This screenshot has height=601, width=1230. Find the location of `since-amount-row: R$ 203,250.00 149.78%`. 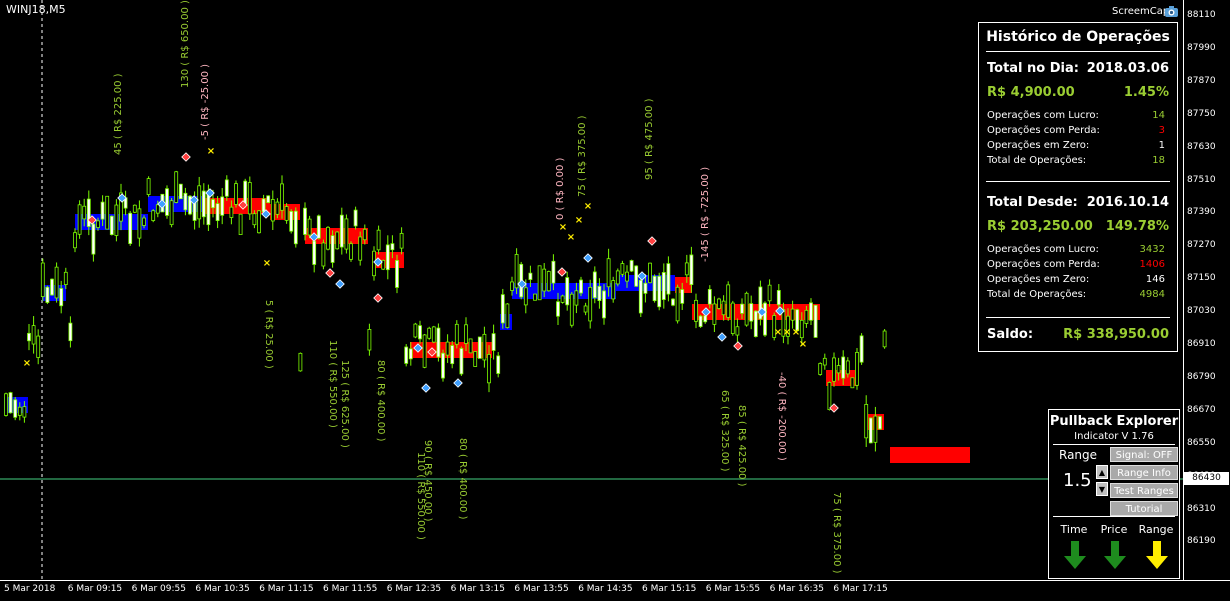

since-amount-row: R$ 203,250.00 149.78% is located at coordinates (1078, 226).